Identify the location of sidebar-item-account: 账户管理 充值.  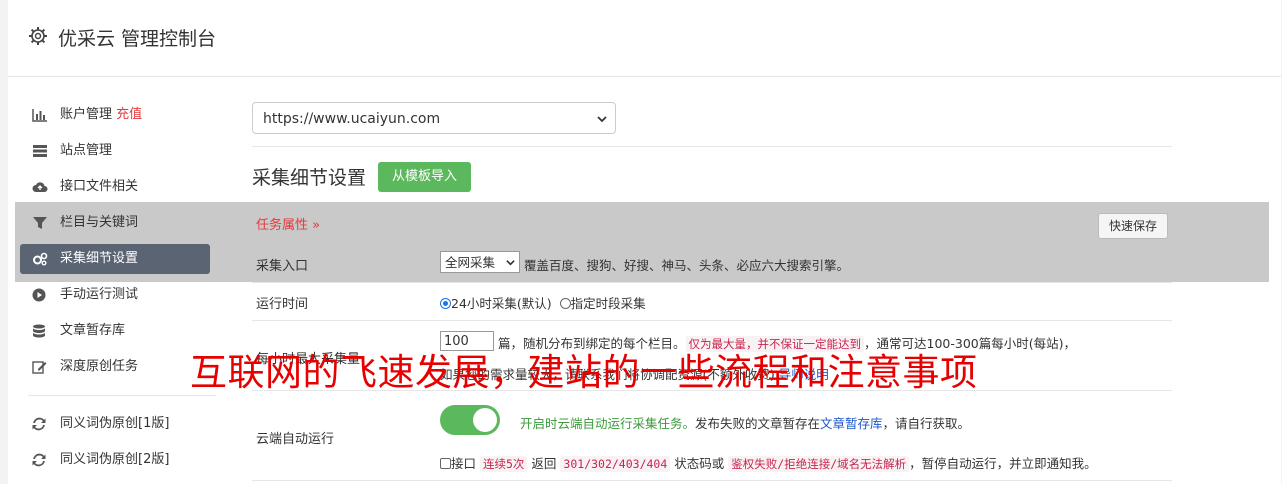
(115, 115).